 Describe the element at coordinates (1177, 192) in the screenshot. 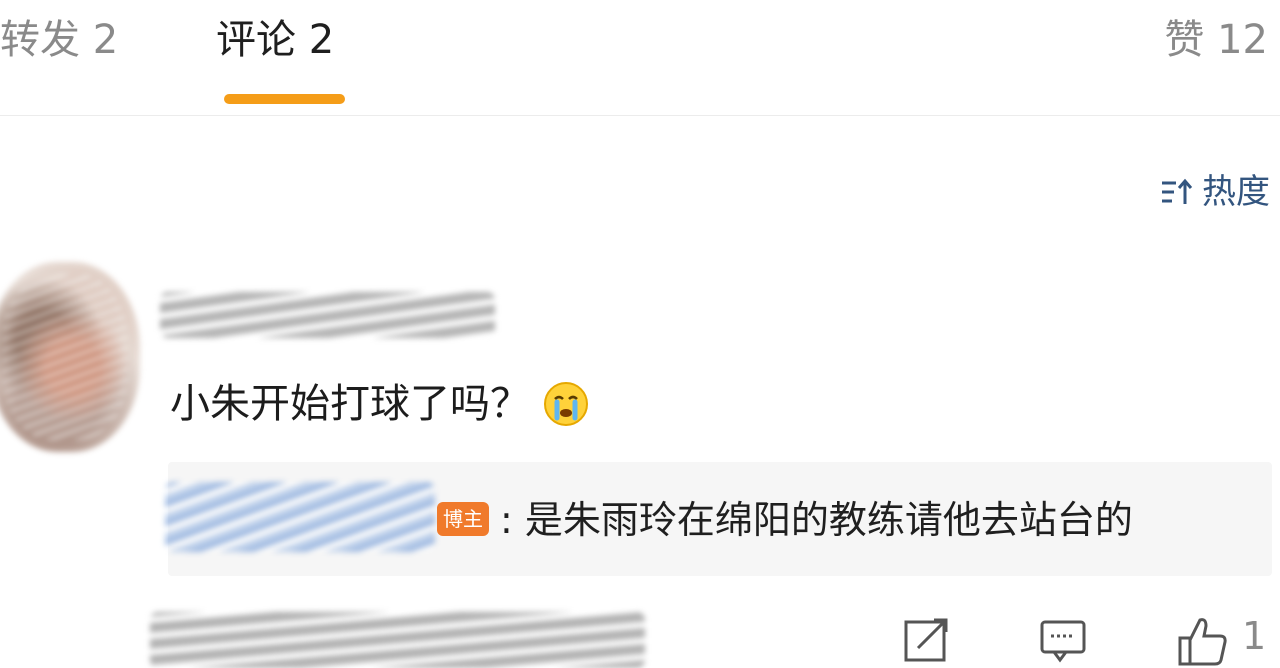

I see `sort-icon` at that location.